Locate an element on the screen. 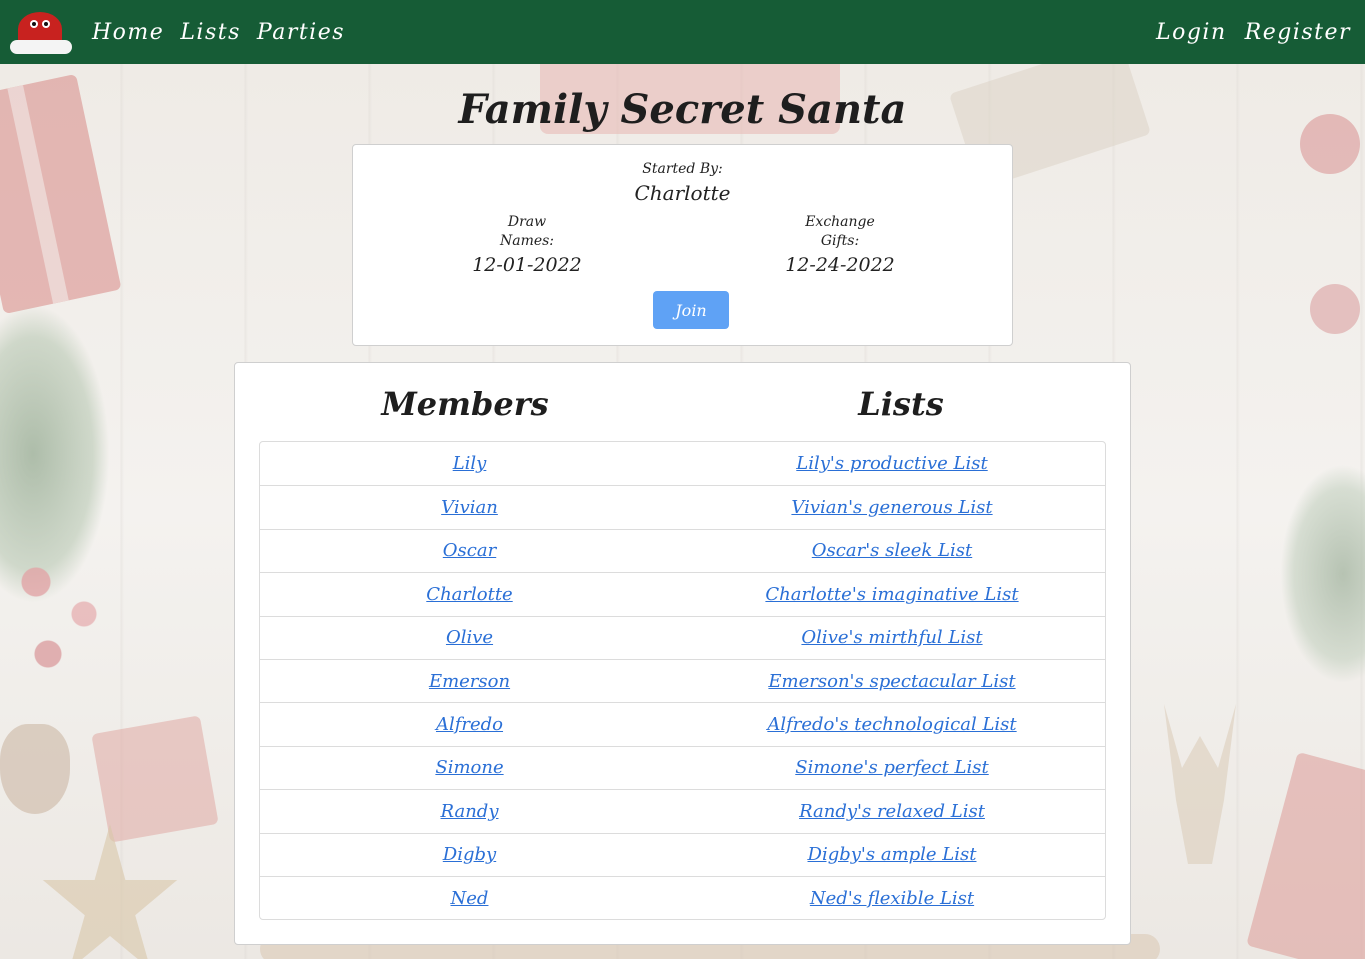 The height and width of the screenshot is (959, 1365). list-cell: Olive's mirthful List is located at coordinates (892, 637).